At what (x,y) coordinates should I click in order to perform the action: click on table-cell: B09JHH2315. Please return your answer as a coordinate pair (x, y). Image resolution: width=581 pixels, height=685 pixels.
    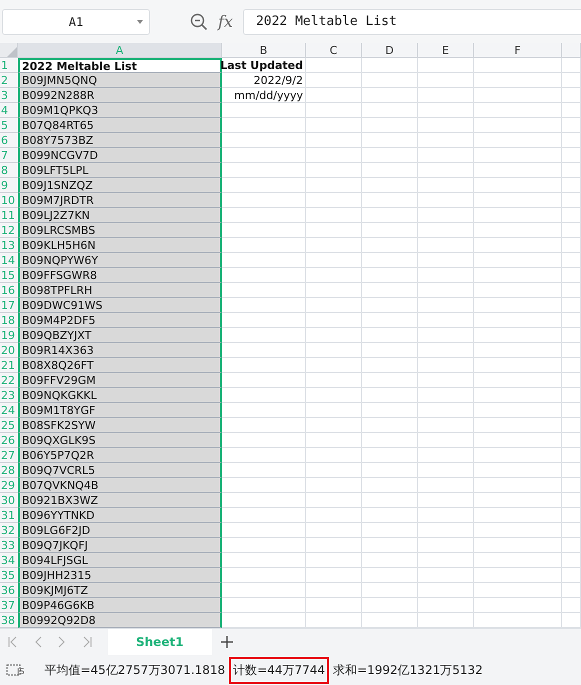
    Looking at the image, I should click on (120, 576).